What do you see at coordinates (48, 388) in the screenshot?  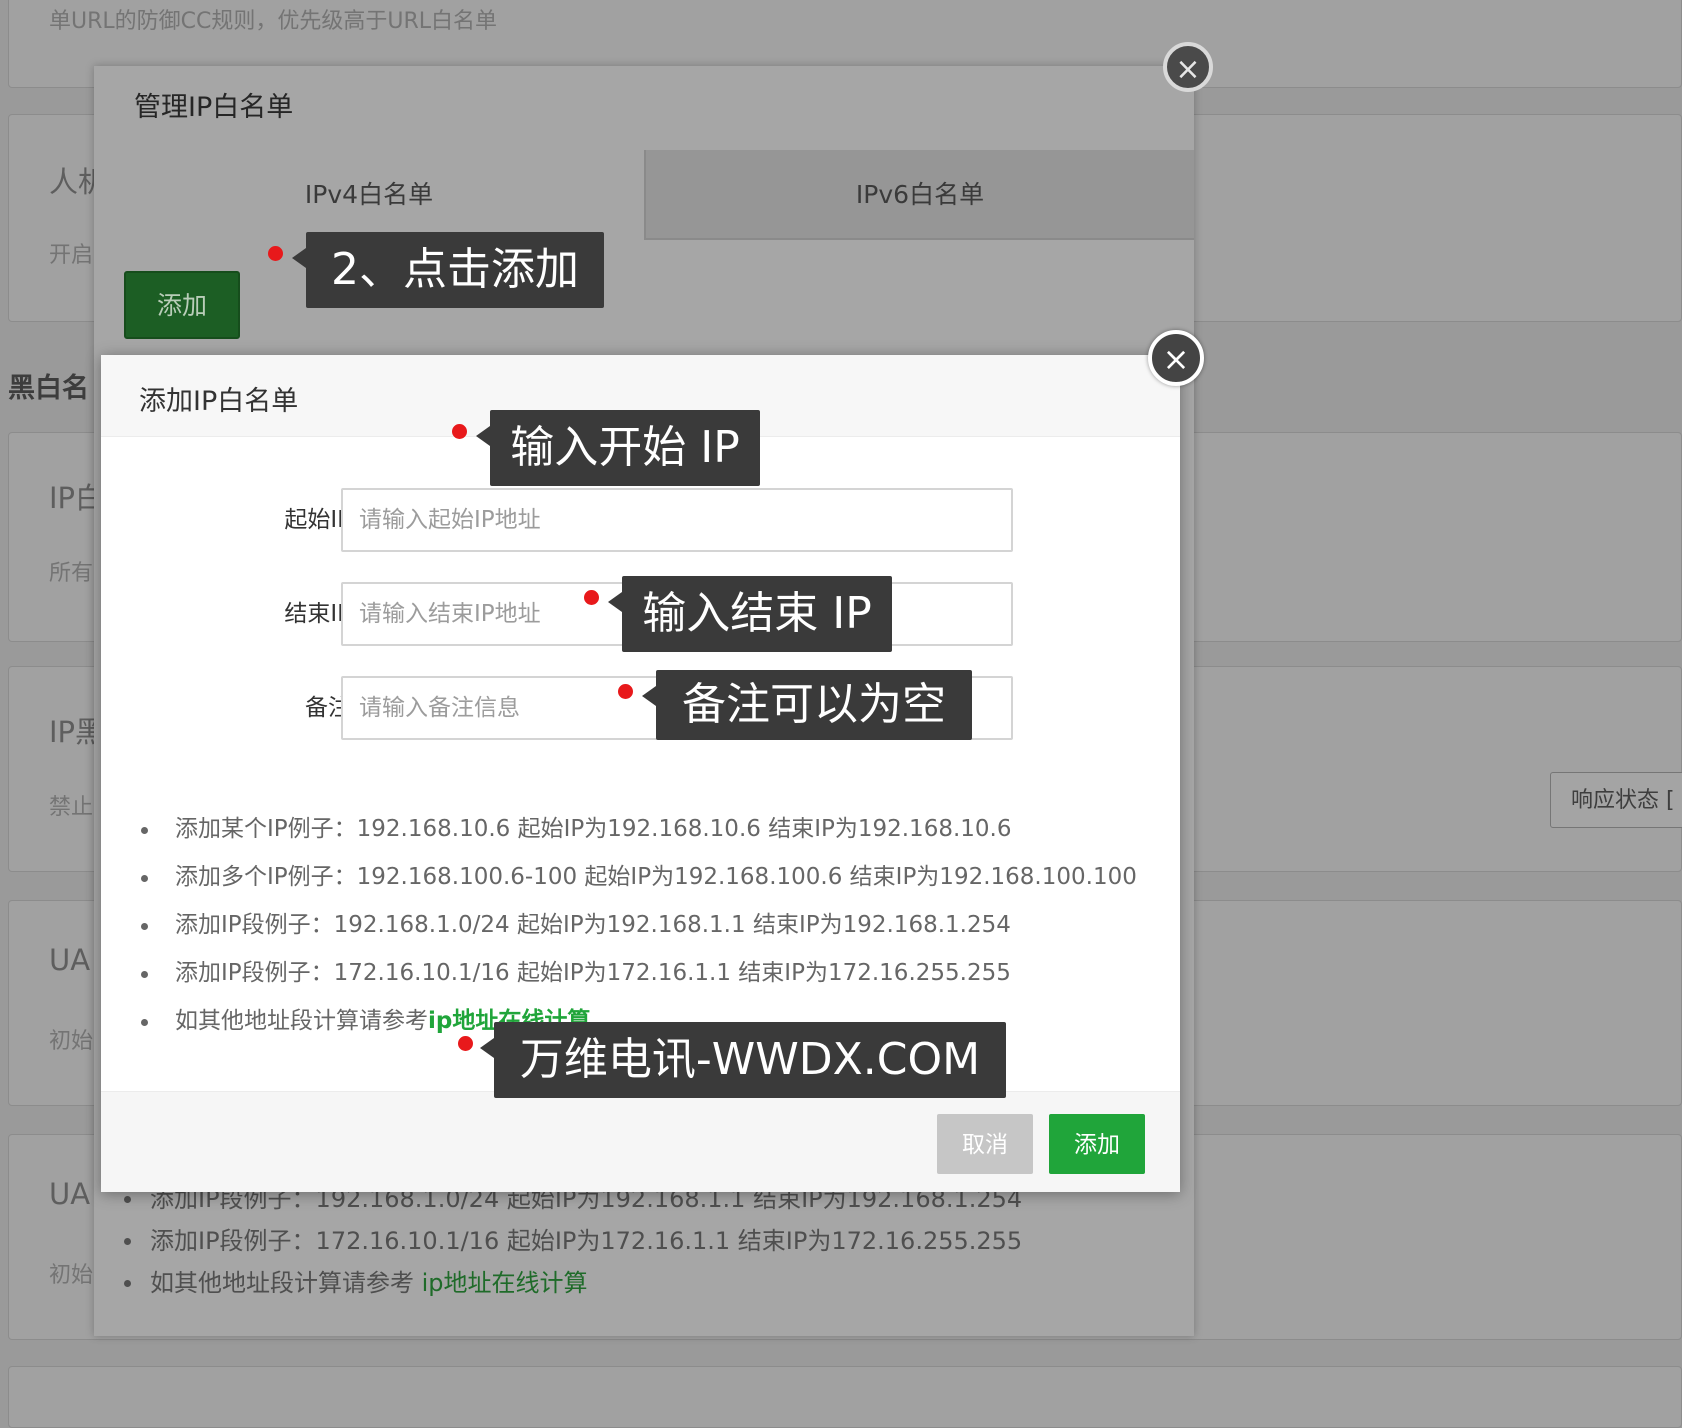 I see `bg-section-title: 黑白名` at bounding box center [48, 388].